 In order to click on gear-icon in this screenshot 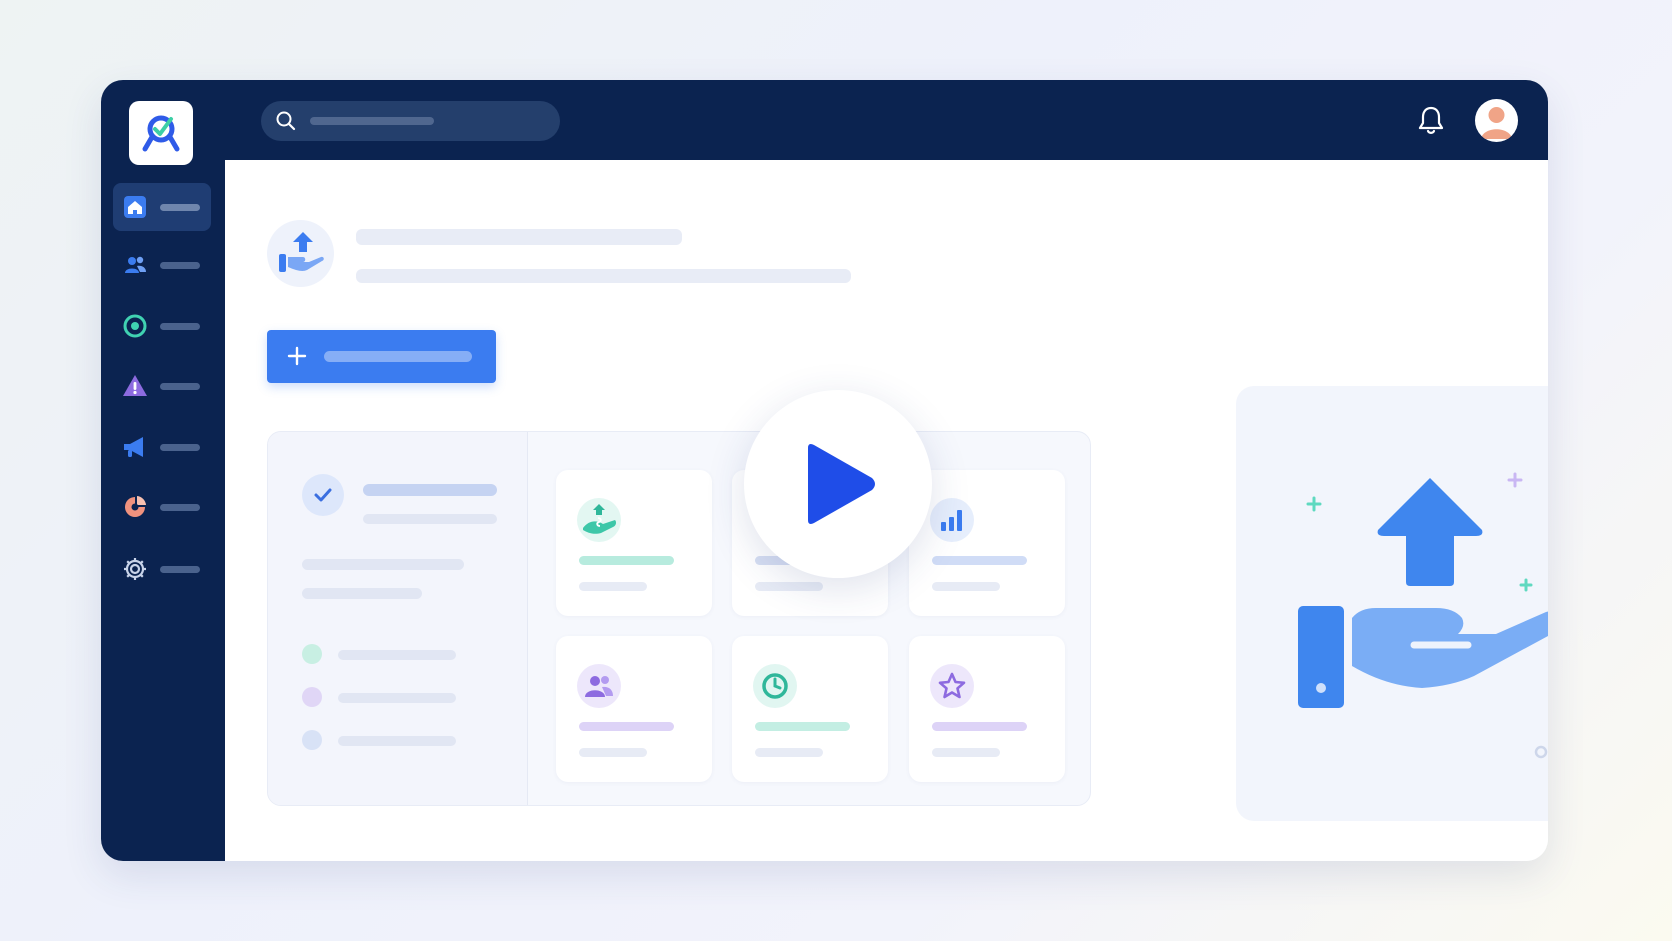, I will do `click(135, 569)`.